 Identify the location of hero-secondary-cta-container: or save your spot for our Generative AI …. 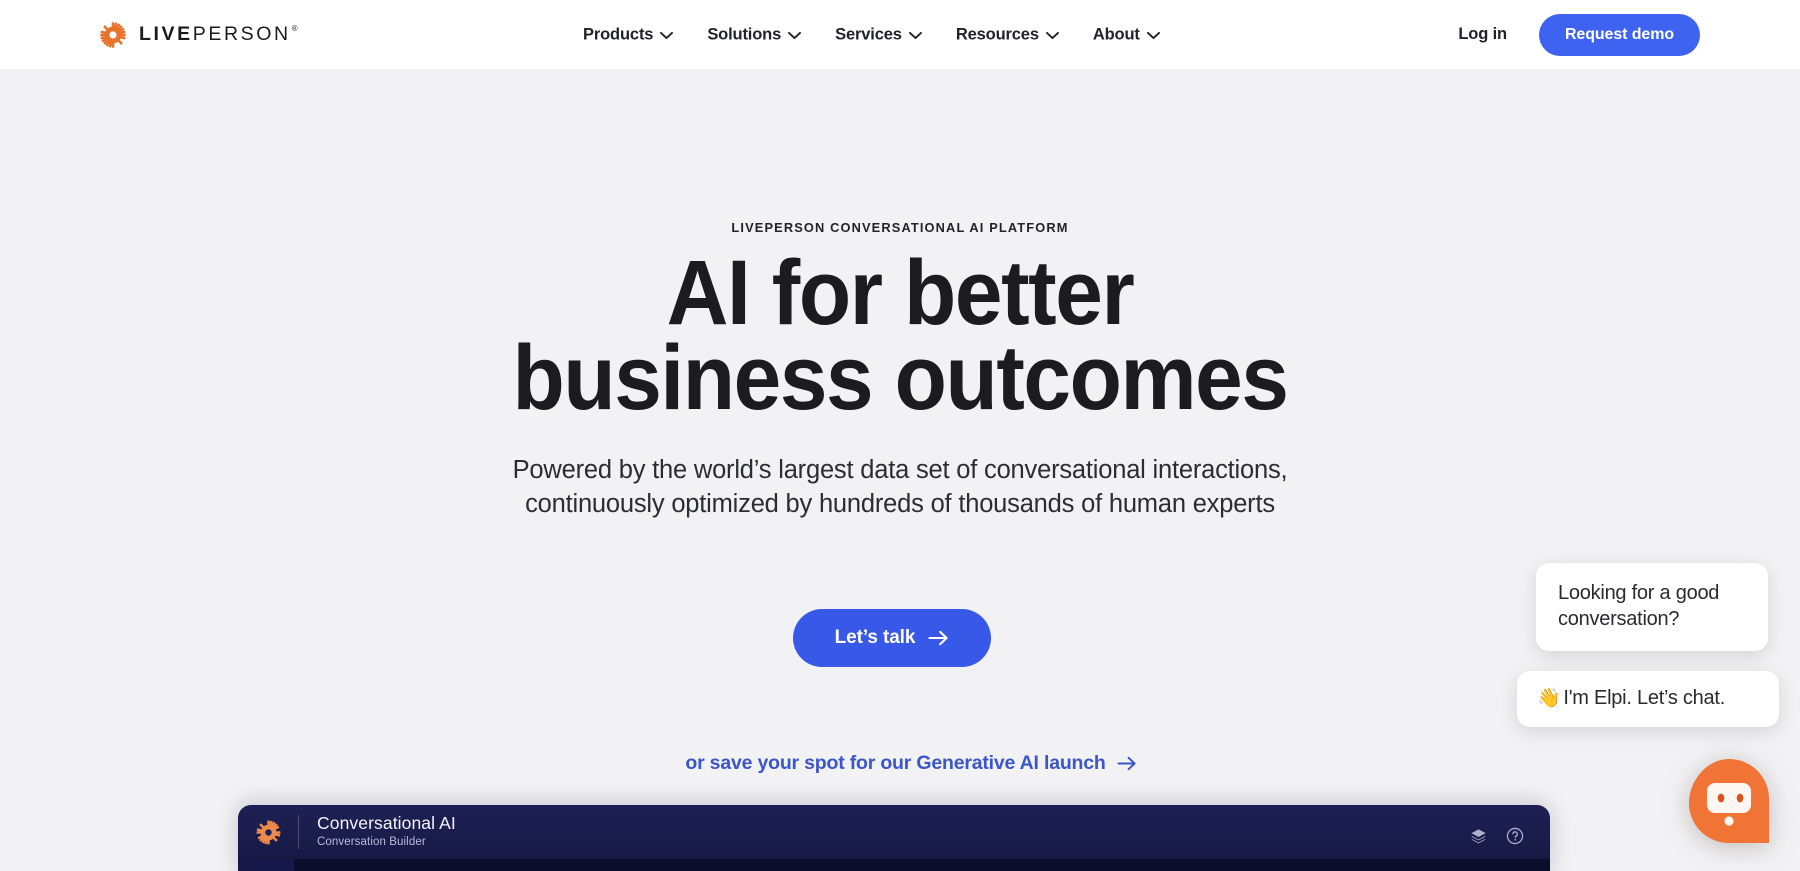
(900, 763).